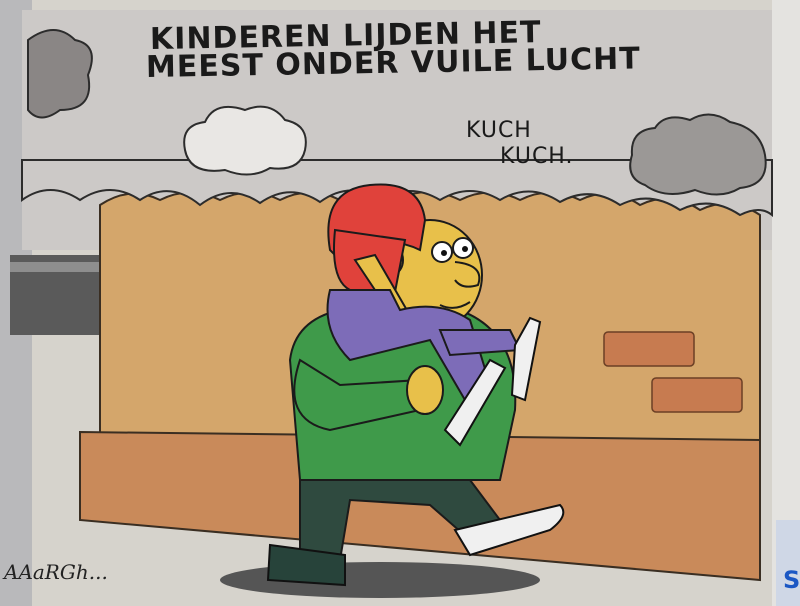 This screenshot has height=606, width=800. I want to click on cough-text-2: KUCH., so click(537, 156).